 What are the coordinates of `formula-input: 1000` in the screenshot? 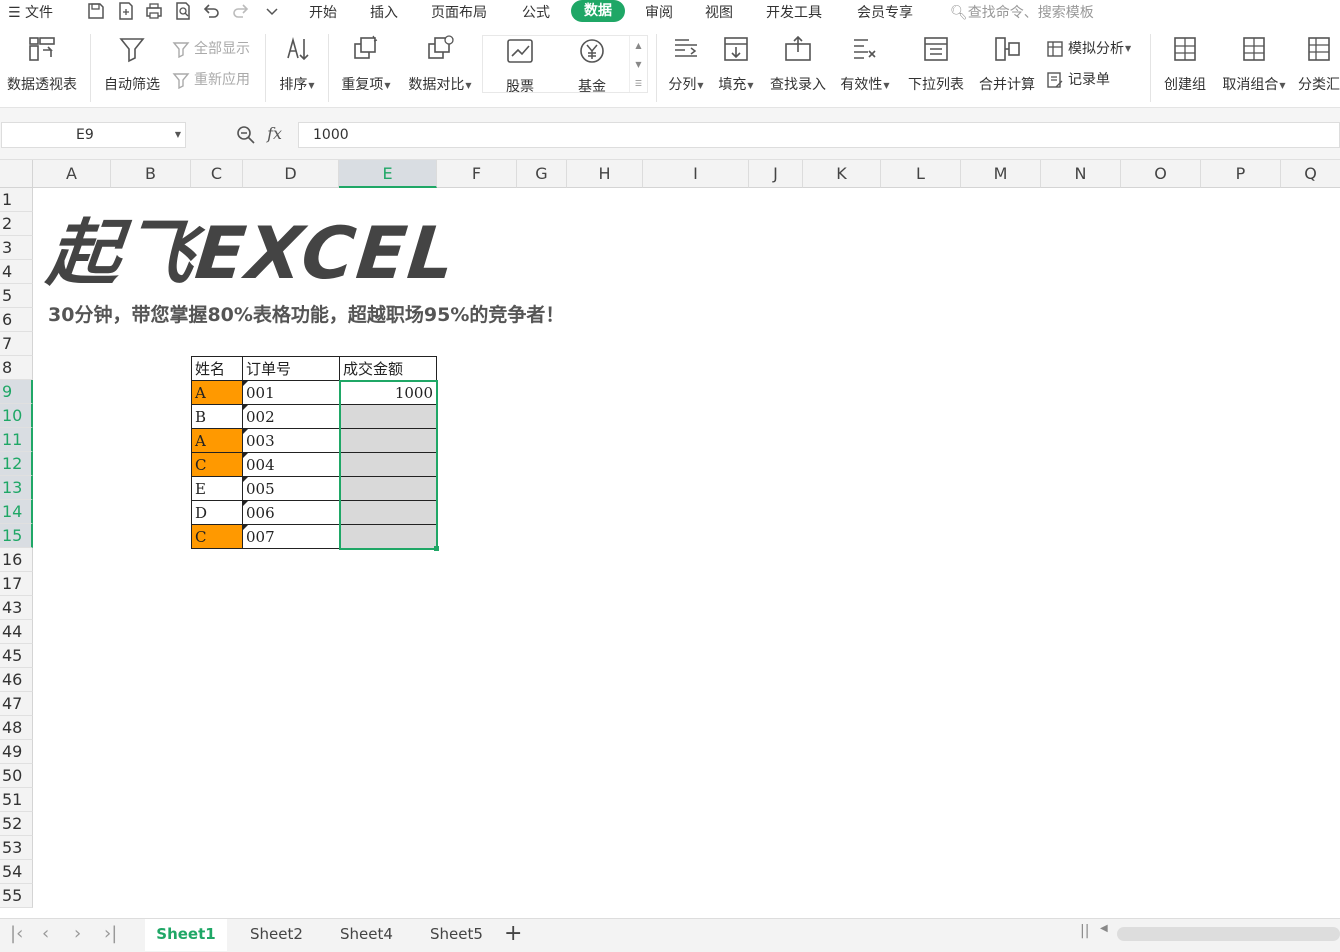 It's located at (819, 135).